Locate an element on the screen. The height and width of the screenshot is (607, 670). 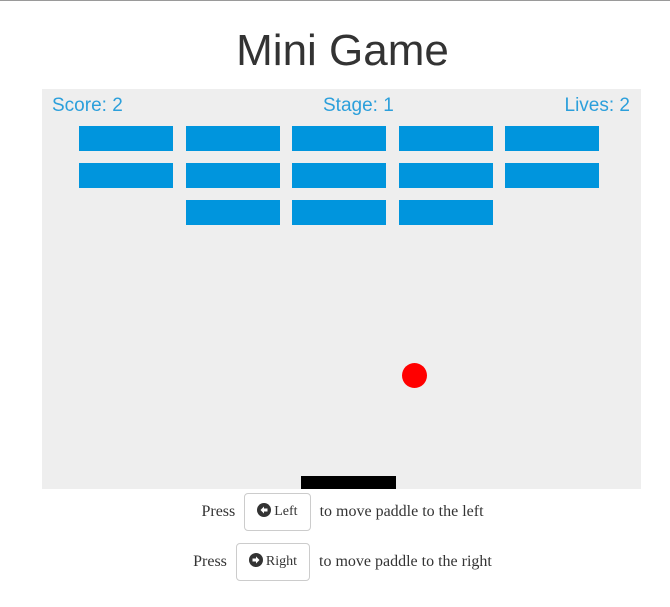
right-instruction-prefix: Press is located at coordinates (210, 561).